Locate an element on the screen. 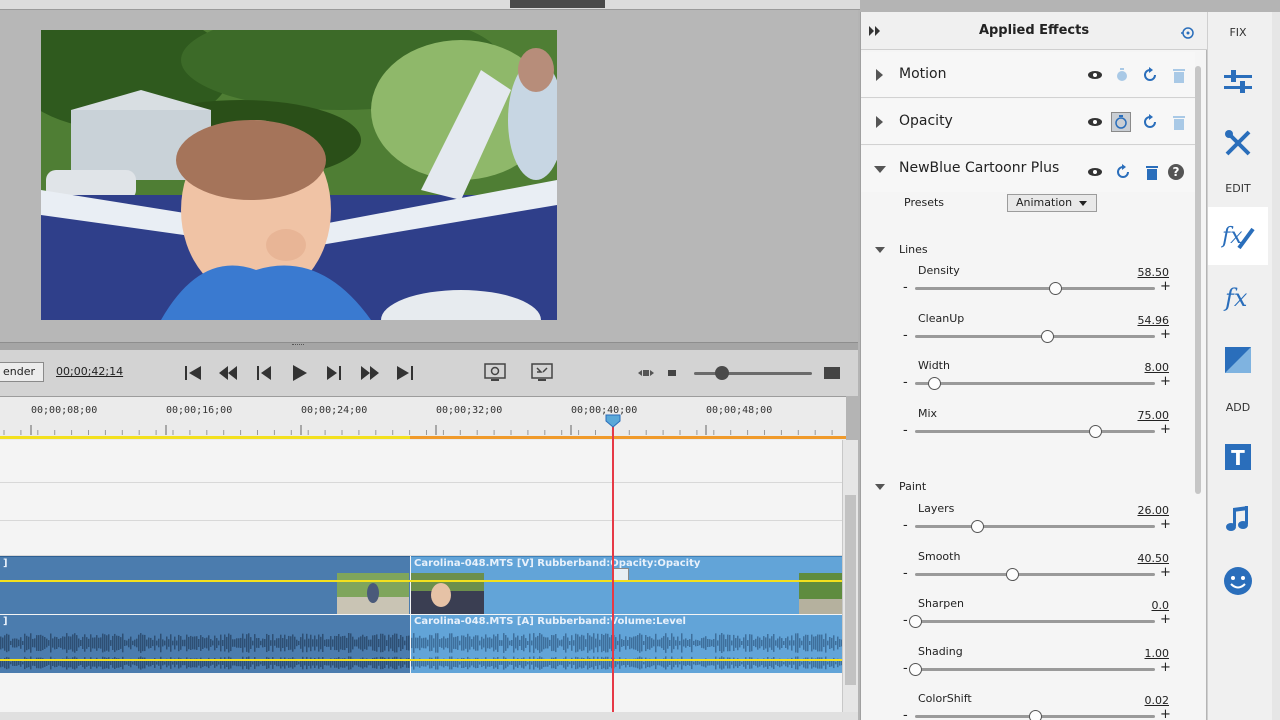 This screenshot has width=1280, height=720. timeline-vertical-scrollbar is located at coordinates (850, 576).